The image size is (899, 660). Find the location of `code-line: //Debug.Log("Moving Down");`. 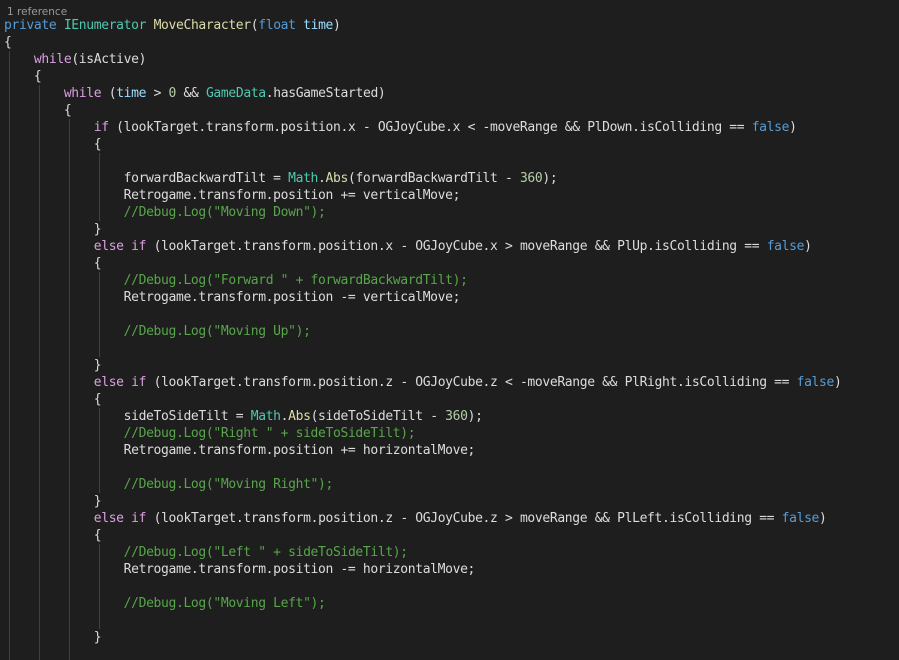

code-line: //Debug.Log("Moving Down"); is located at coordinates (165, 212).